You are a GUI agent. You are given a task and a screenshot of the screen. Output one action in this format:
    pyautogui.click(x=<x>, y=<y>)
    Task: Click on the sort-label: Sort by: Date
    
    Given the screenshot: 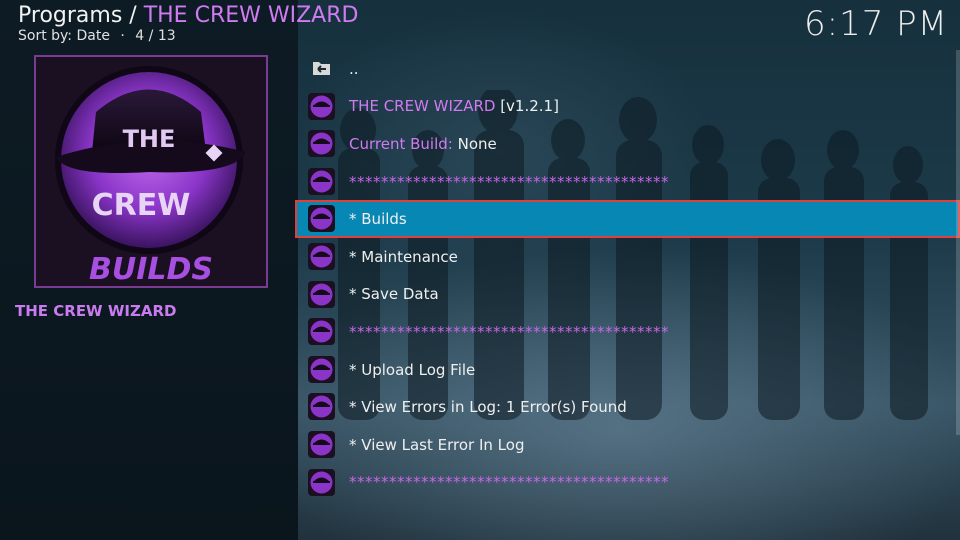 What is the action you would take?
    pyautogui.click(x=64, y=36)
    